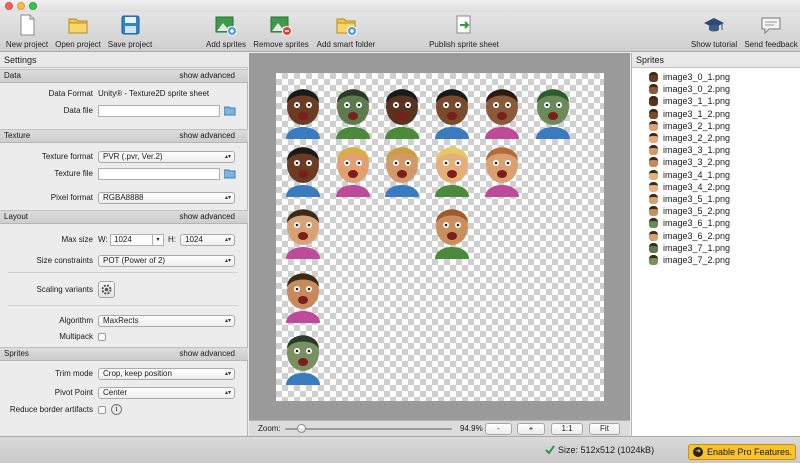 This screenshot has width=800, height=463. What do you see at coordinates (697, 77) in the screenshot?
I see `sprite-filename: image3_0_1.png` at bounding box center [697, 77].